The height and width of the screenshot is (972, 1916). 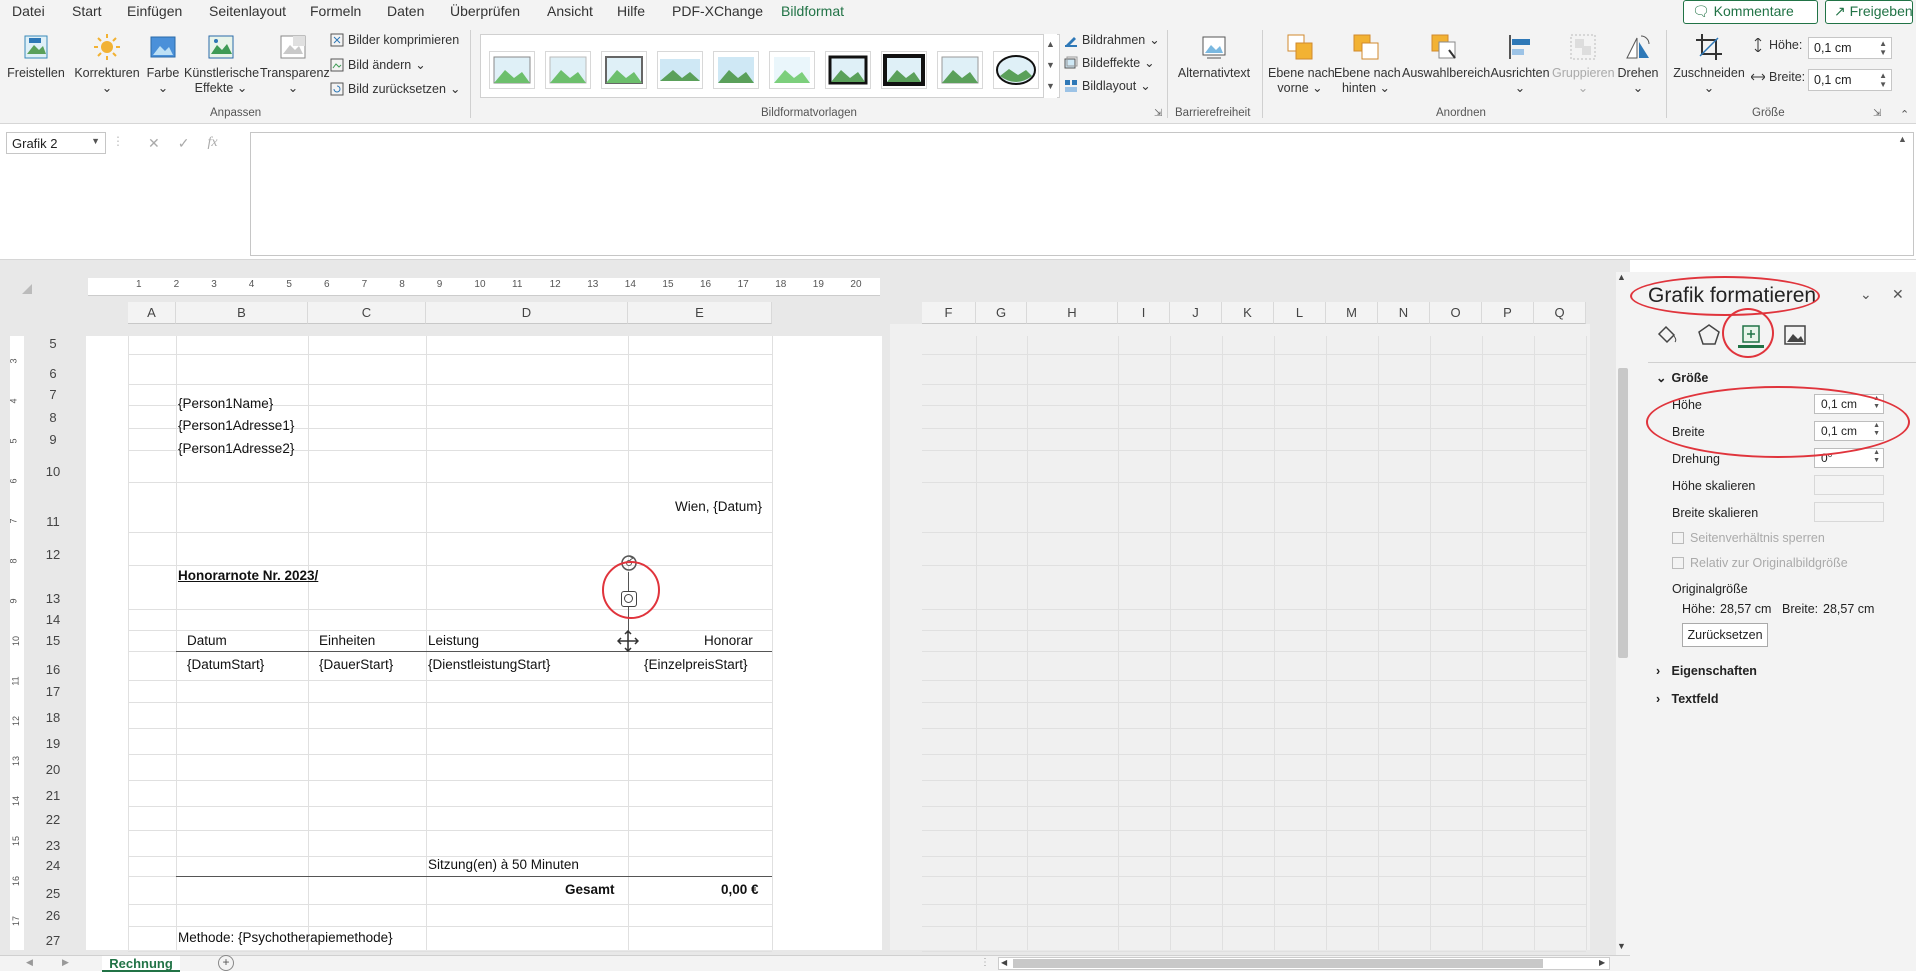 What do you see at coordinates (1107, 85) in the screenshot?
I see `bildlayout-button: Bildlayout ⌄` at bounding box center [1107, 85].